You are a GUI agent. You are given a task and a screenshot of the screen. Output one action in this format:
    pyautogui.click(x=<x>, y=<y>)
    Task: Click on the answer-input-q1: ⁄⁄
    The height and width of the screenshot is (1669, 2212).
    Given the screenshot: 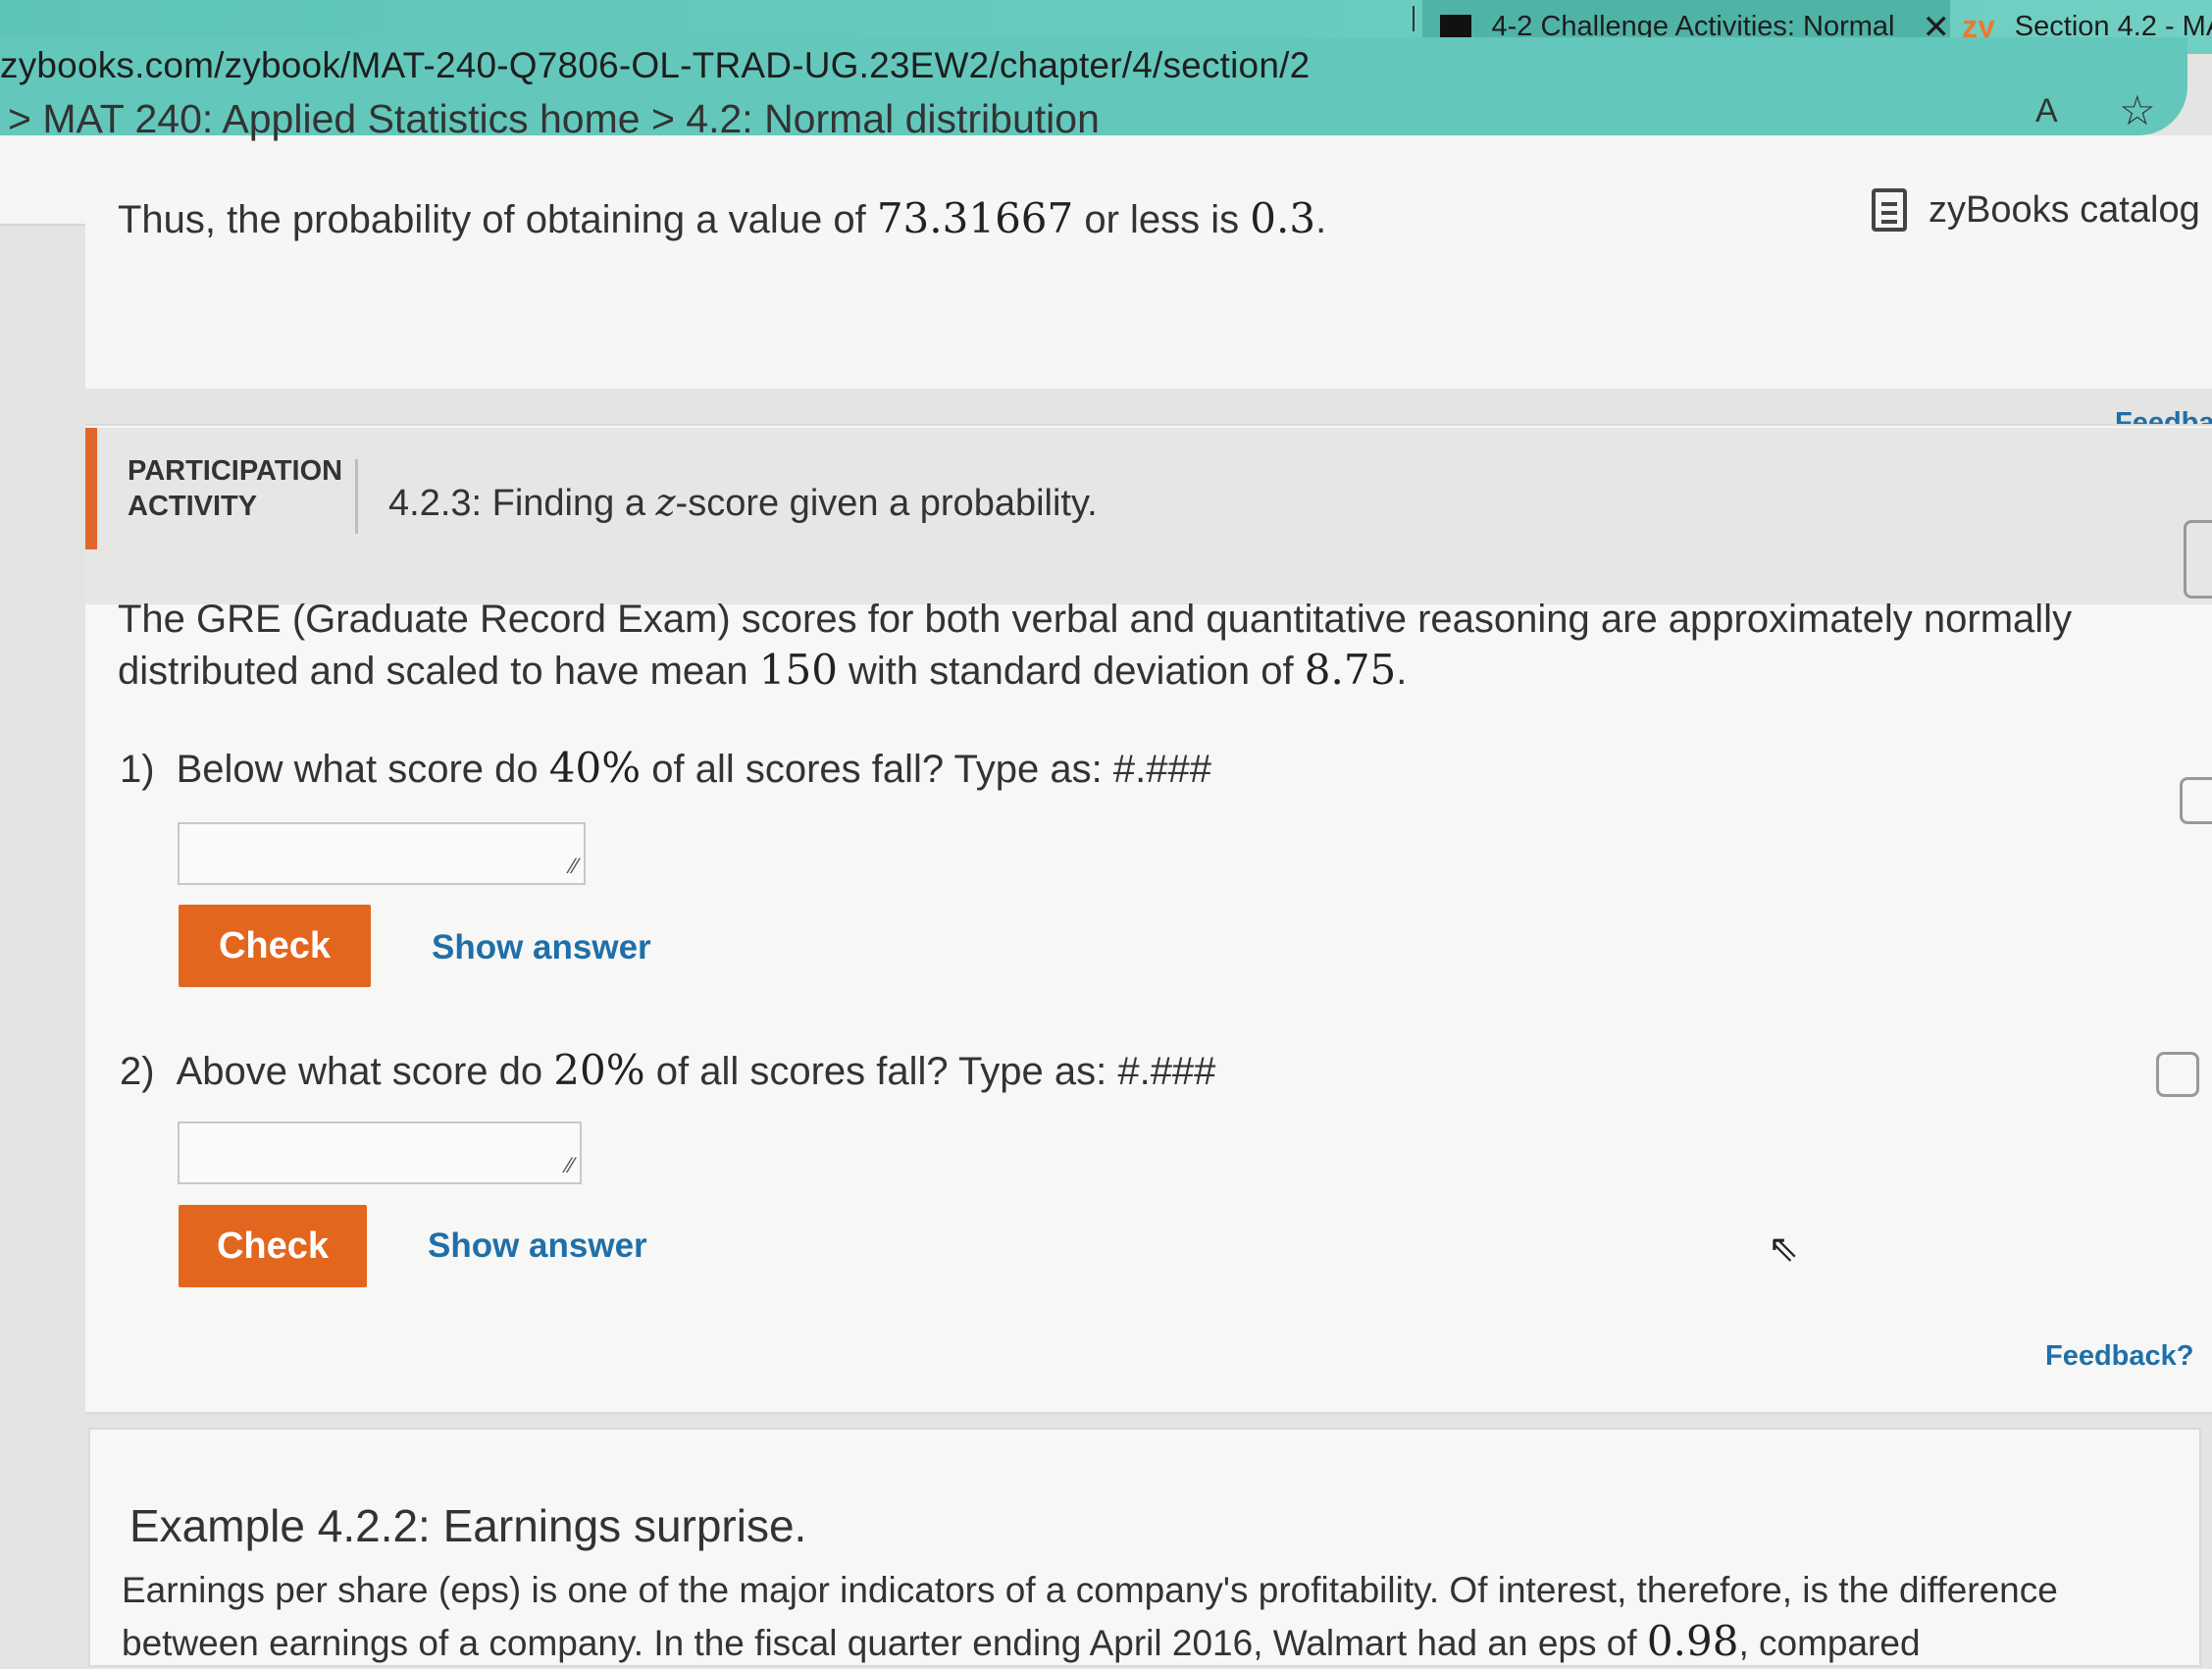 What is the action you would take?
    pyautogui.click(x=382, y=853)
    